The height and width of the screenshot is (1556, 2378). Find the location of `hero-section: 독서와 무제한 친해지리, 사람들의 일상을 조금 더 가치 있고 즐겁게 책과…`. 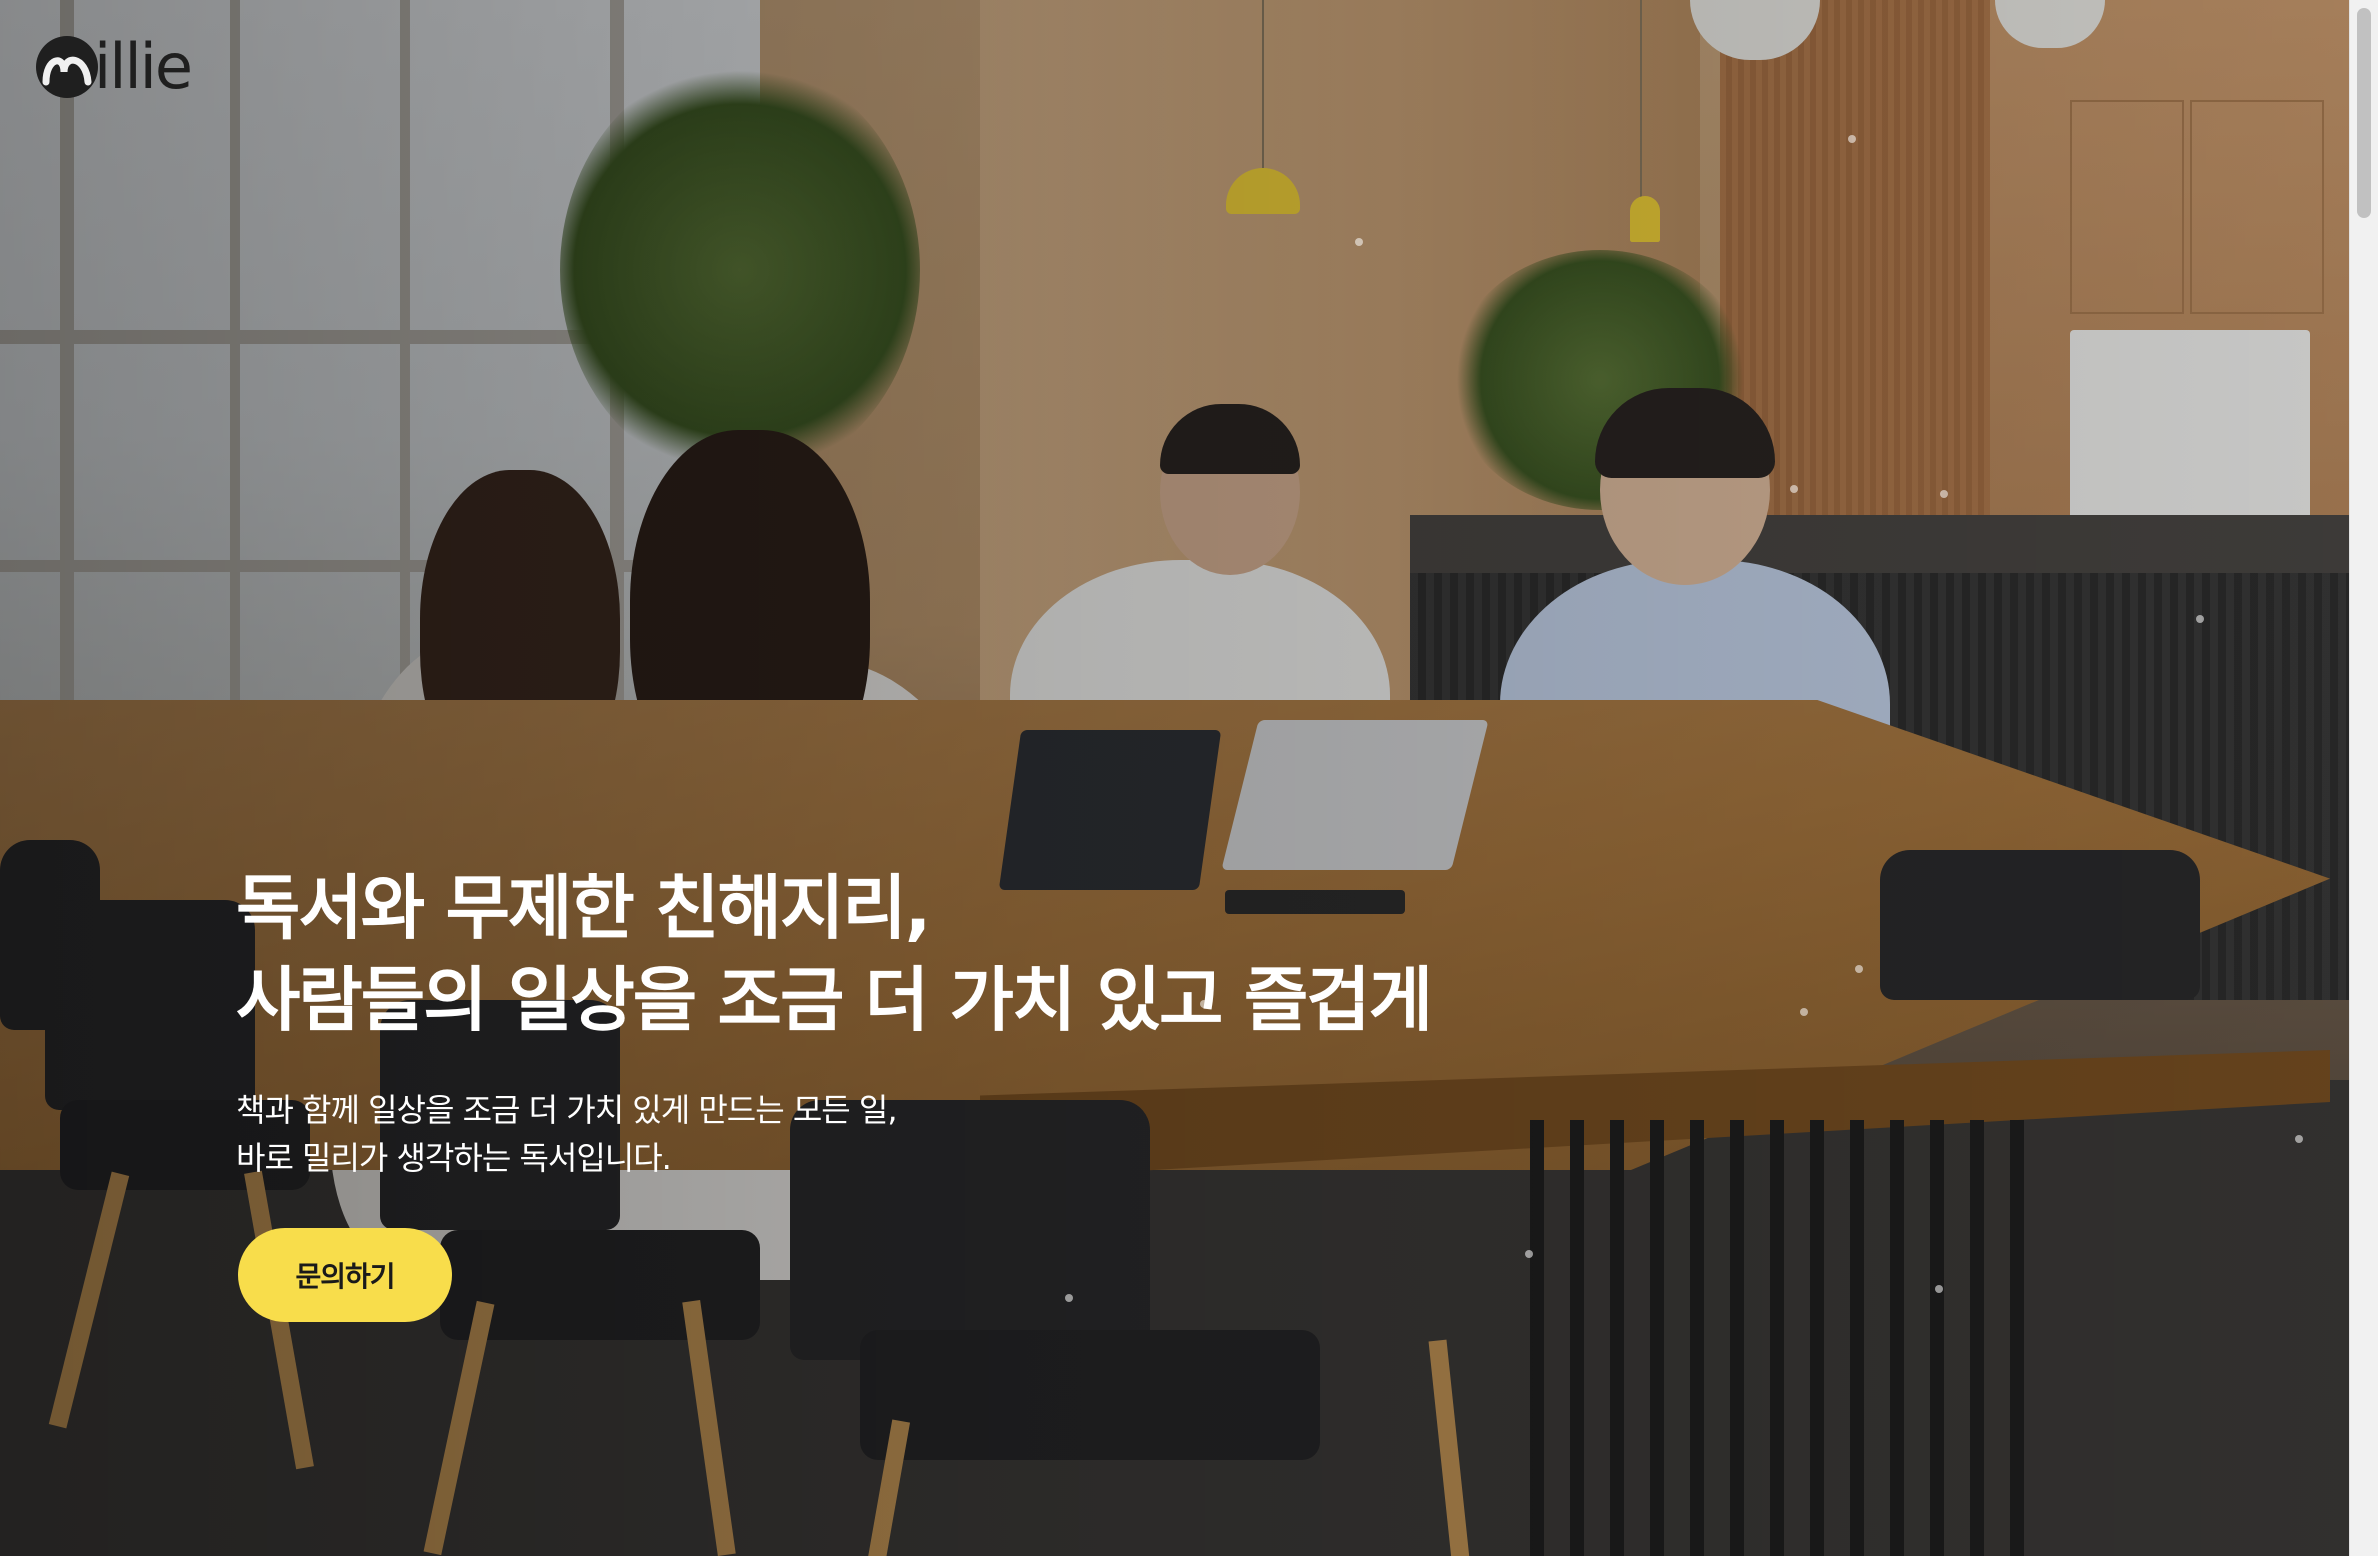

hero-section: 독서와 무제한 친해지리, 사람들의 일상을 조금 더 가치 있고 즐겁게 책과… is located at coordinates (986, 1022).